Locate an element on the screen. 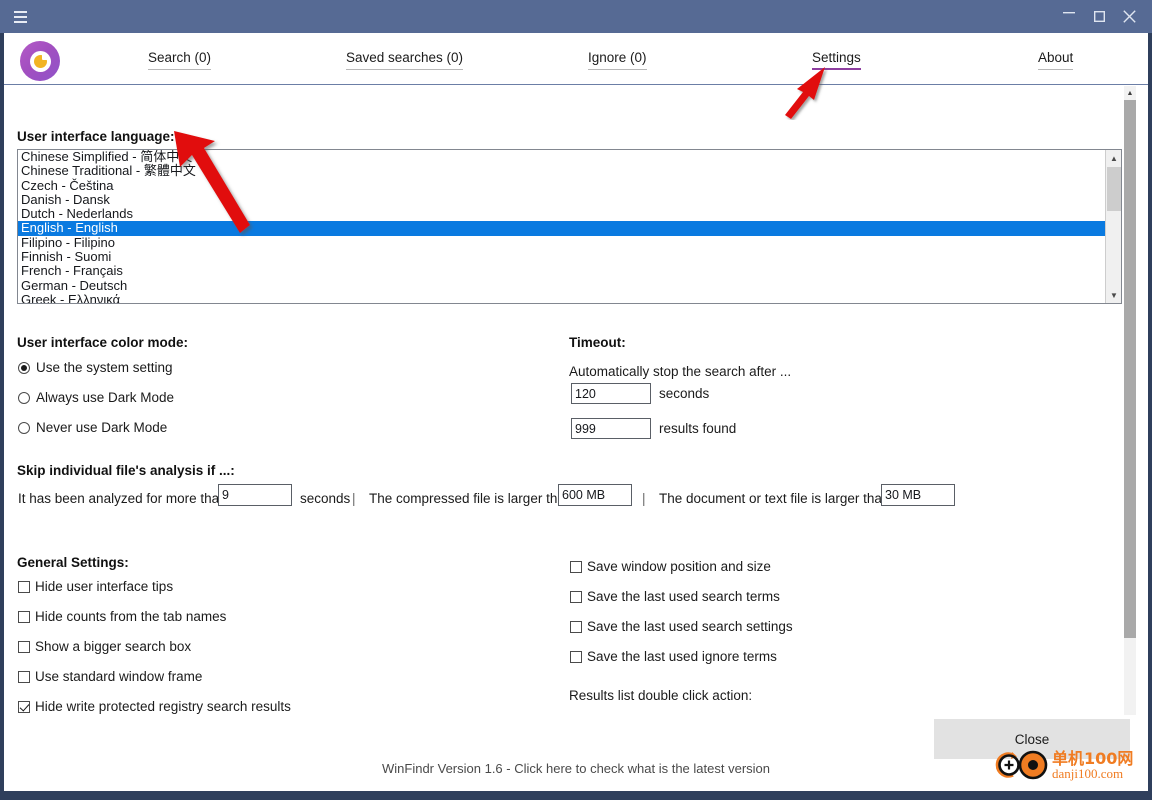  checkbox-option: Show a bigger search box is located at coordinates (104, 646).